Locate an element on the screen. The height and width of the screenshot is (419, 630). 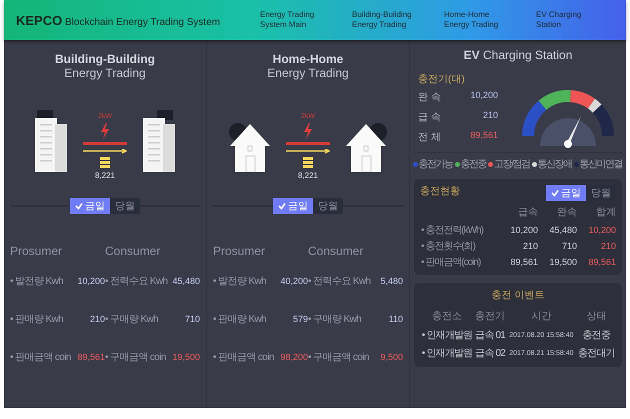
column-header: 충전소 is located at coordinates (447, 317).